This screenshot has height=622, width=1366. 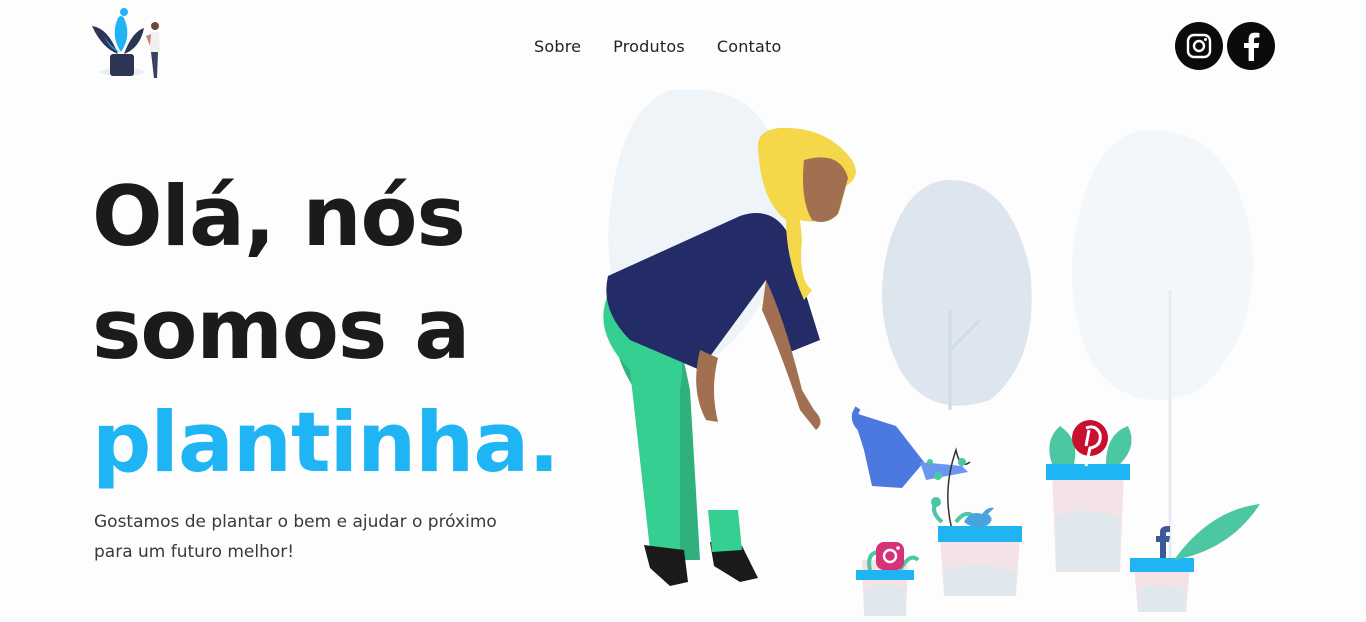 What do you see at coordinates (1162, 265) in the screenshot?
I see `background-tree-right` at bounding box center [1162, 265].